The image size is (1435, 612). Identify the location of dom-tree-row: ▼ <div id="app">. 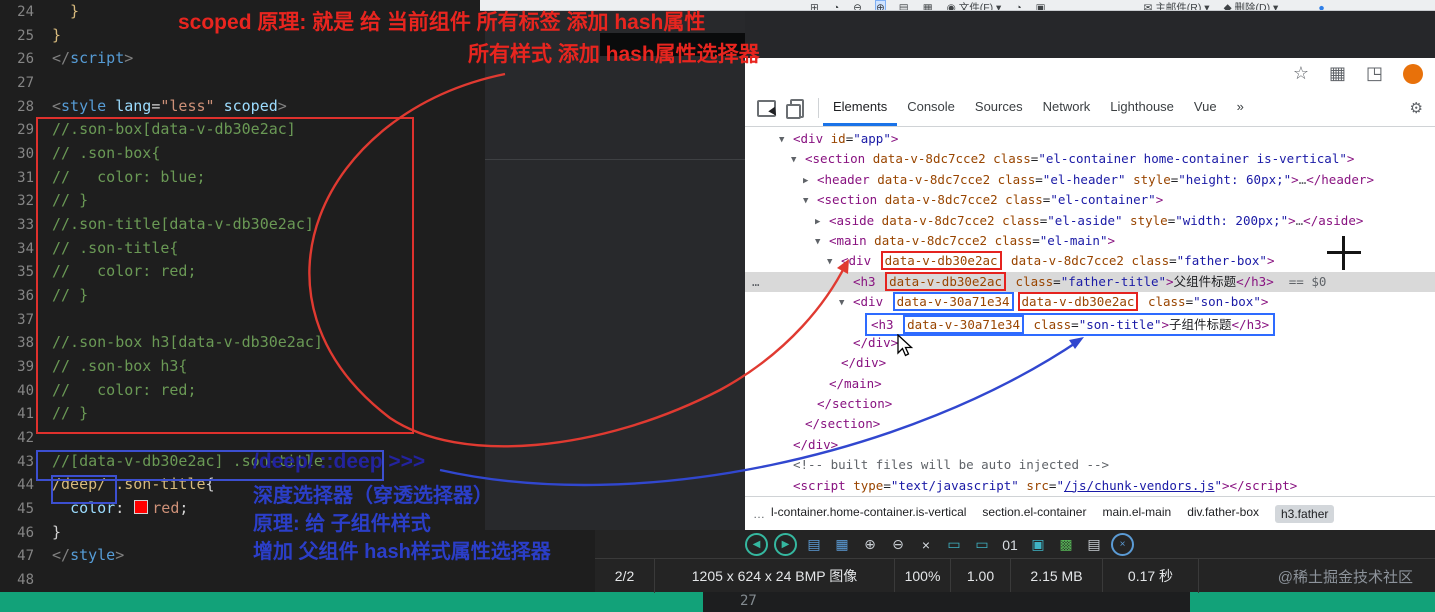
(1090, 139).